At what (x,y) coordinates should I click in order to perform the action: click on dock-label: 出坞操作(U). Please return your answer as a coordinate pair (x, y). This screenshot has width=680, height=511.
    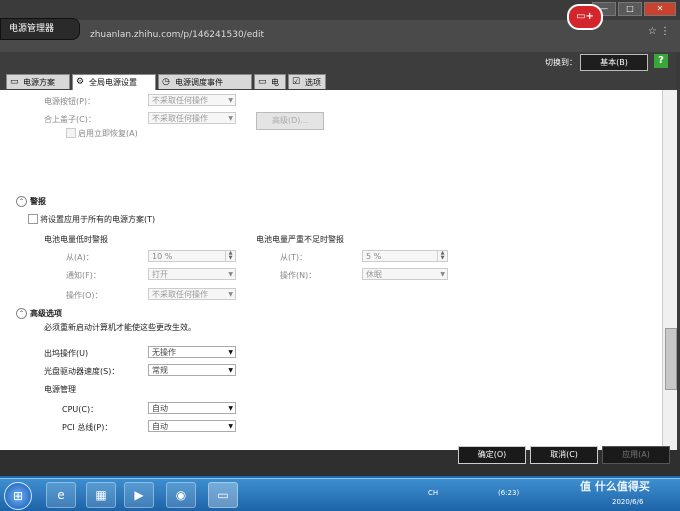
    Looking at the image, I should click on (66, 353).